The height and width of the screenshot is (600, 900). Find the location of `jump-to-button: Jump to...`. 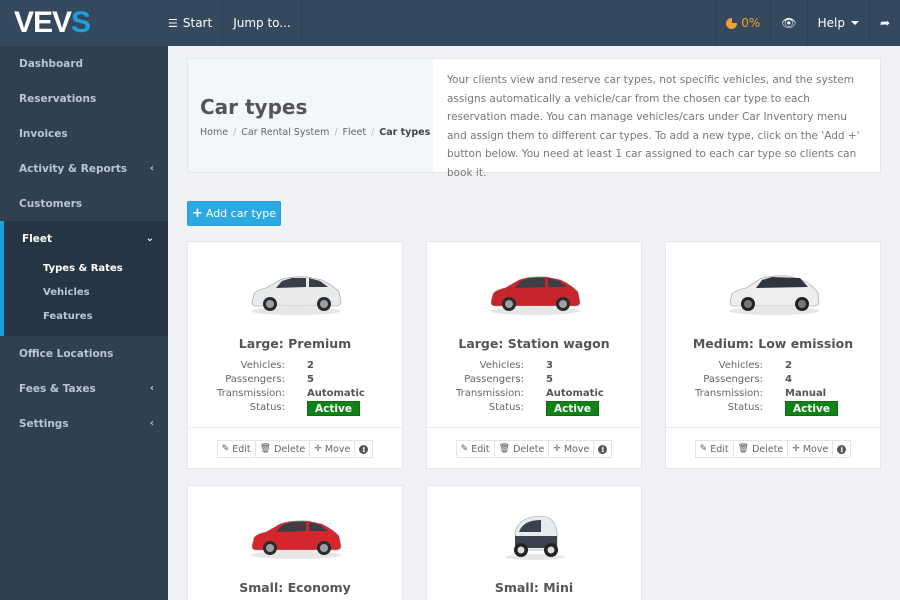

jump-to-button: Jump to... is located at coordinates (262, 23).